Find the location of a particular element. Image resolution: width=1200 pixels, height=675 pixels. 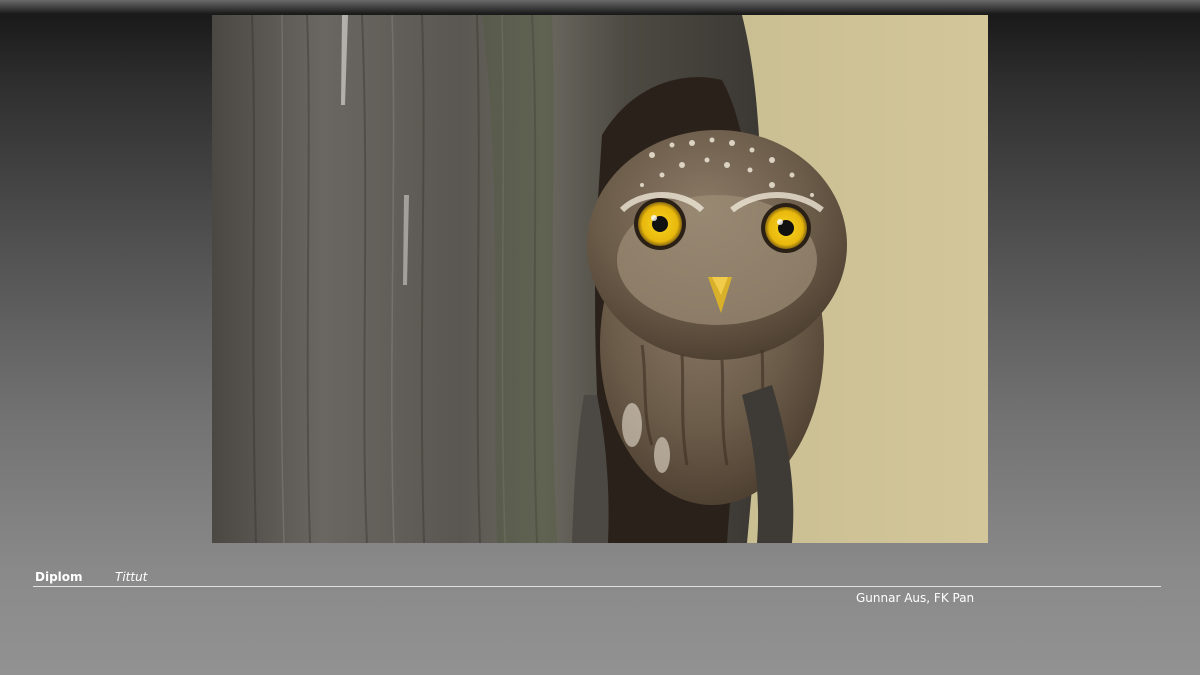

top-bar is located at coordinates (600, 7).